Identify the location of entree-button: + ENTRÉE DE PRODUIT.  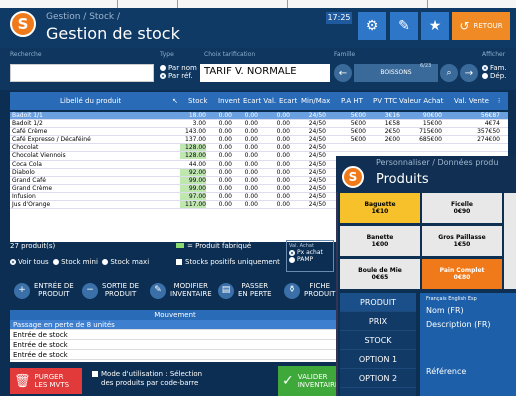
(44, 291).